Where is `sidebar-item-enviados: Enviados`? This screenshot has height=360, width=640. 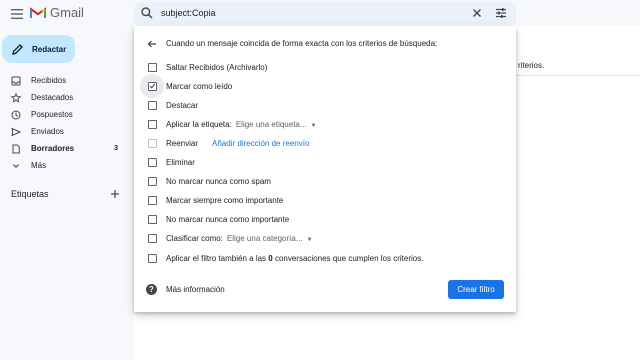 sidebar-item-enviados: Enviados is located at coordinates (65, 131).